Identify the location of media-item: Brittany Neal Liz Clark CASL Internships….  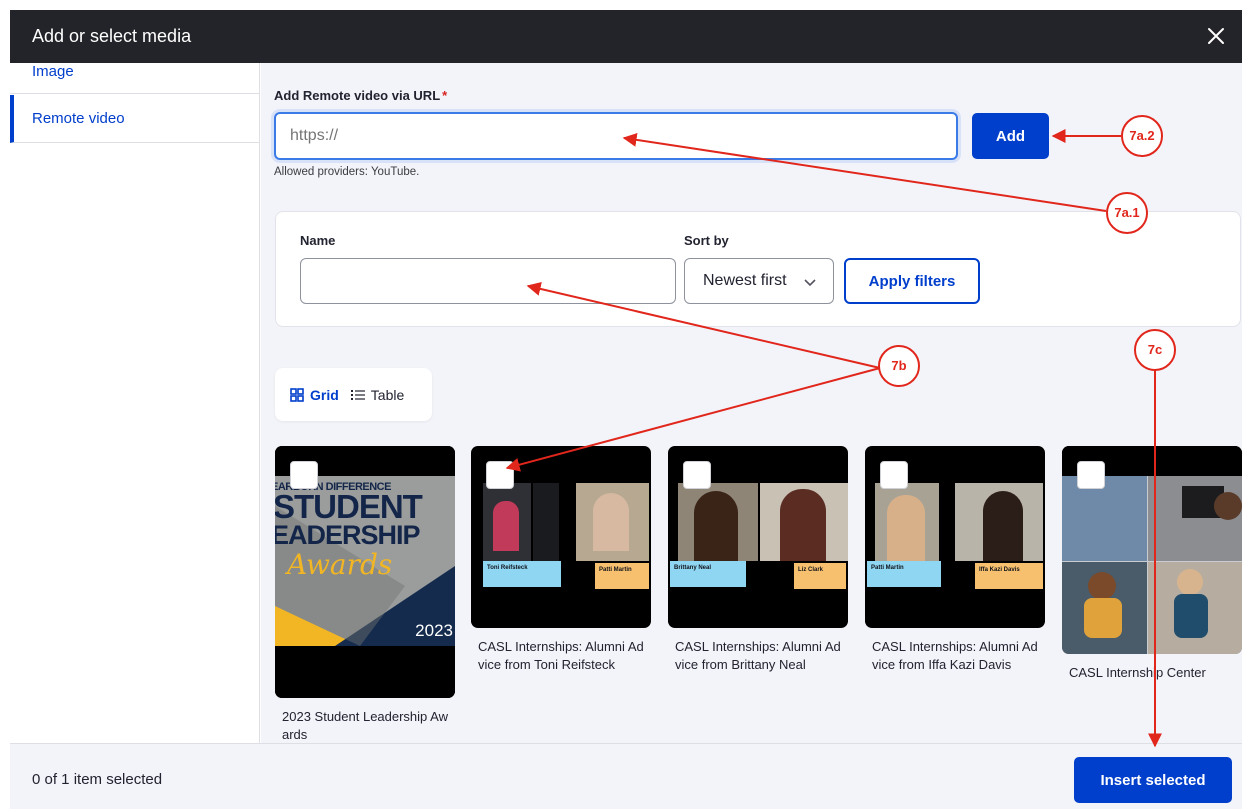
(758, 560).